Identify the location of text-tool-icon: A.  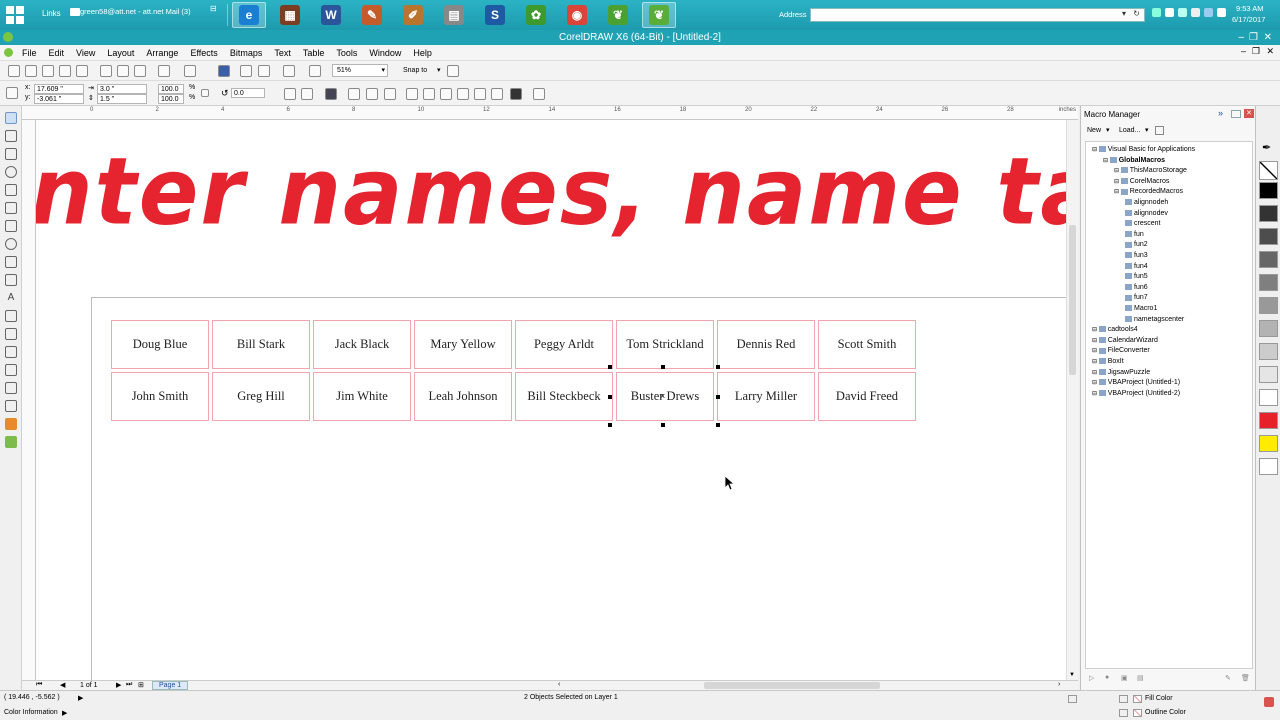
(11, 298).